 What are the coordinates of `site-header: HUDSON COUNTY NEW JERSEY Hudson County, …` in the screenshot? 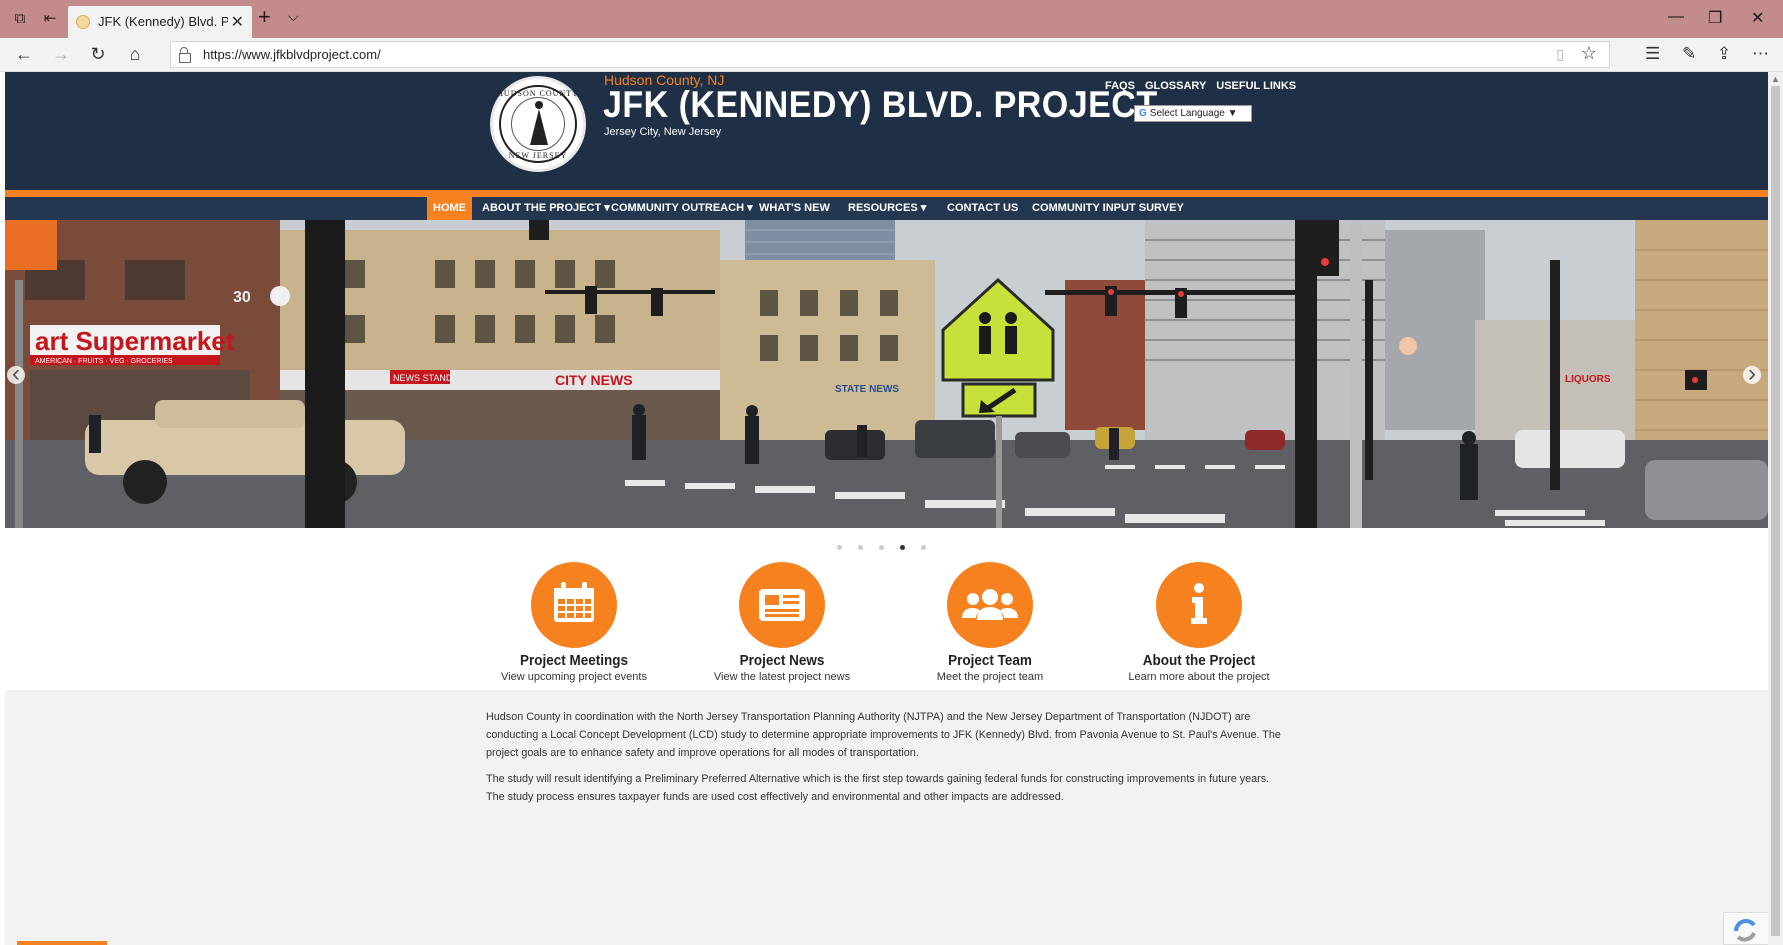 It's located at (886, 131).